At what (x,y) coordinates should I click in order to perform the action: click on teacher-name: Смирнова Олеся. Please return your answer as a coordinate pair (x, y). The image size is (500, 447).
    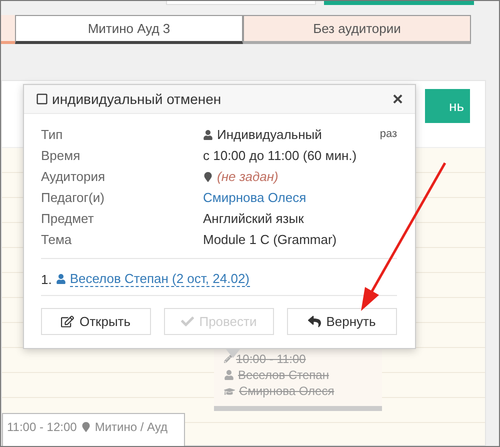
    Looking at the image, I should click on (286, 391).